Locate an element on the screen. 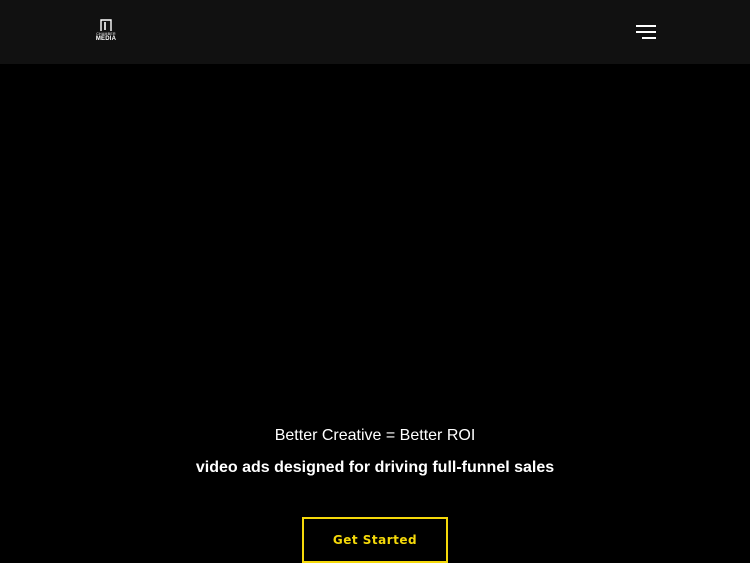 Image resolution: width=750 pixels, height=563 pixels. menu-button is located at coordinates (646, 32).